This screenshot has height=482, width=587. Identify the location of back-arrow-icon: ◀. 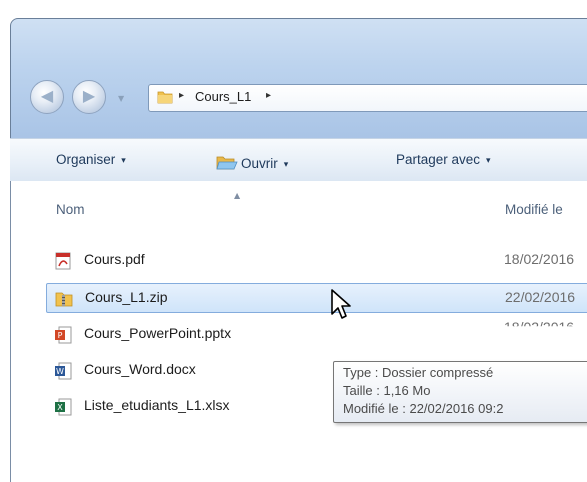
(47, 95).